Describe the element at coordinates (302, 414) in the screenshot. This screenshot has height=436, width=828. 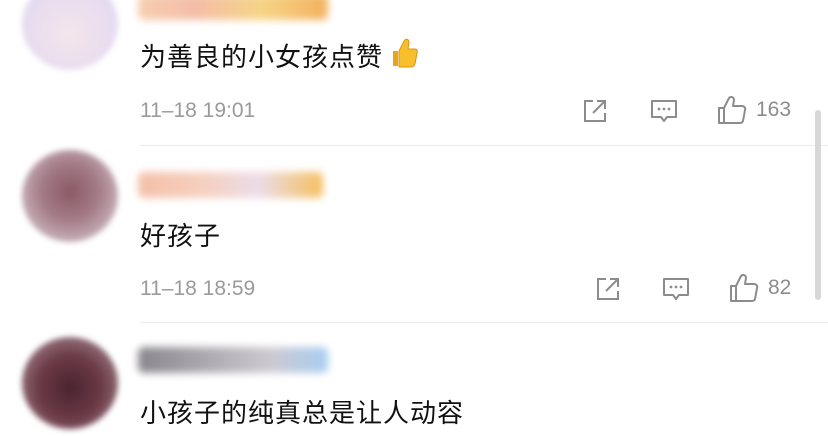
I see `comment-text: 小孩子的纯真总是让人动容` at that location.